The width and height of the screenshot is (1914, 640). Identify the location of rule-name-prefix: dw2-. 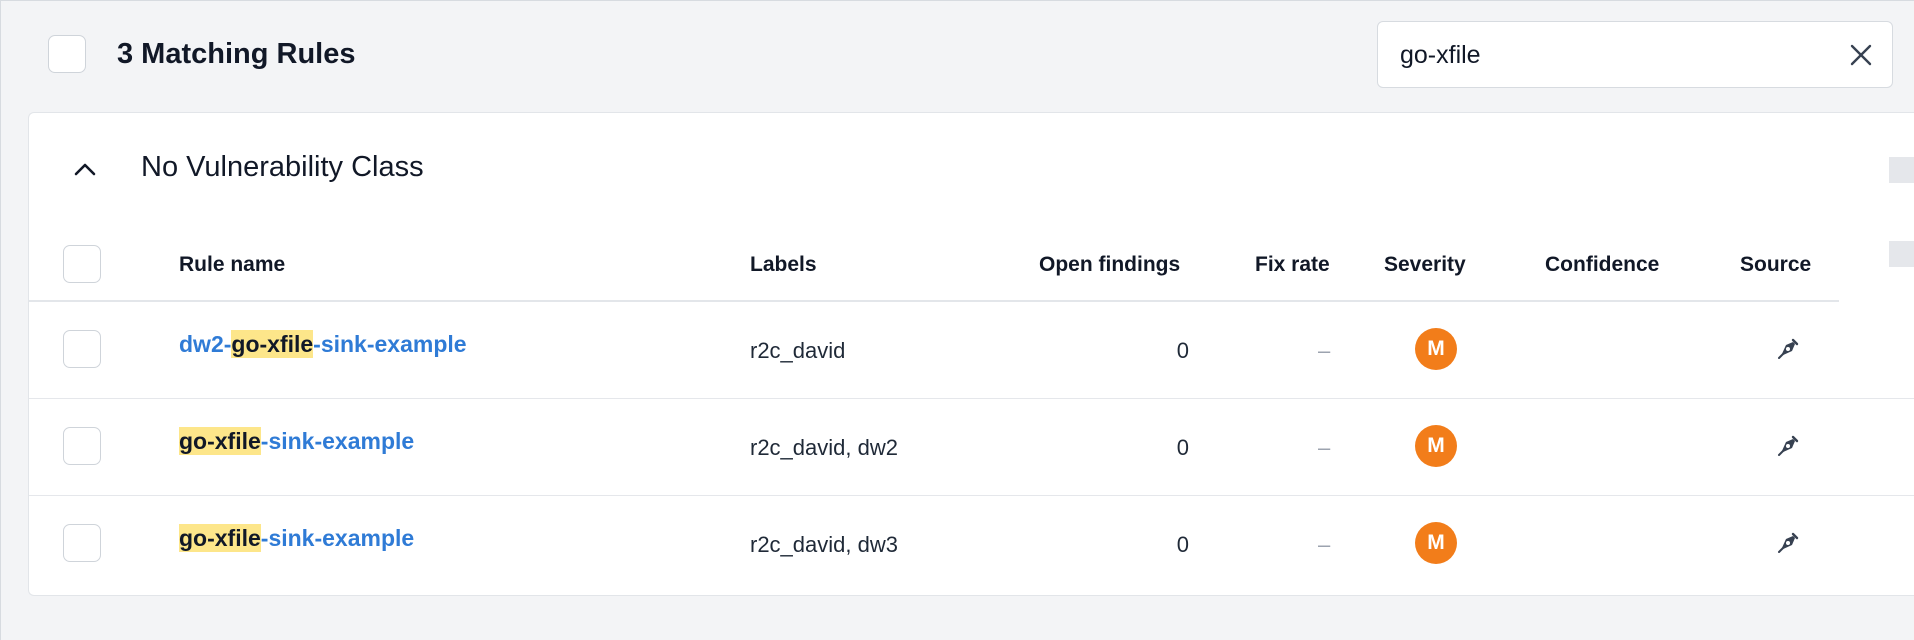
(205, 344).